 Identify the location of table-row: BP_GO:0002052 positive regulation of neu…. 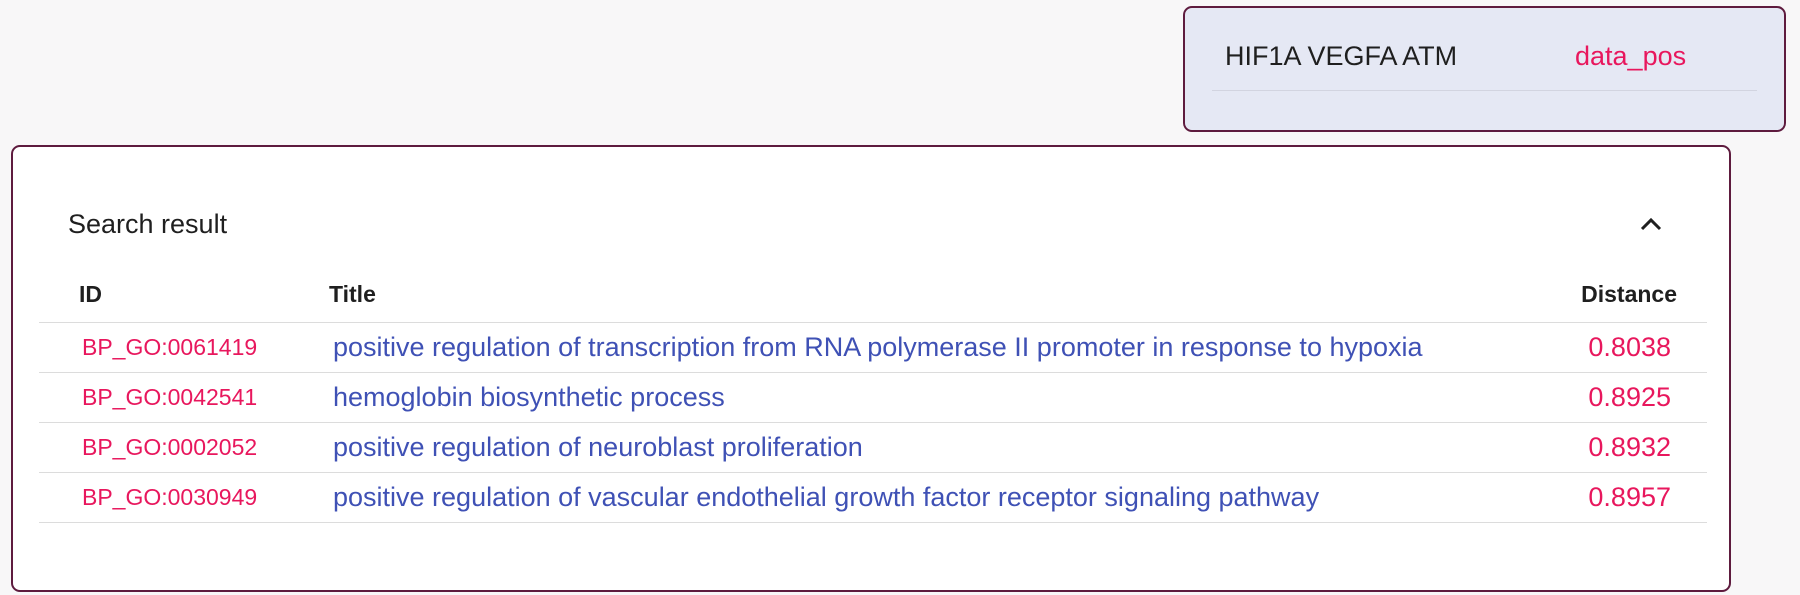
(873, 448).